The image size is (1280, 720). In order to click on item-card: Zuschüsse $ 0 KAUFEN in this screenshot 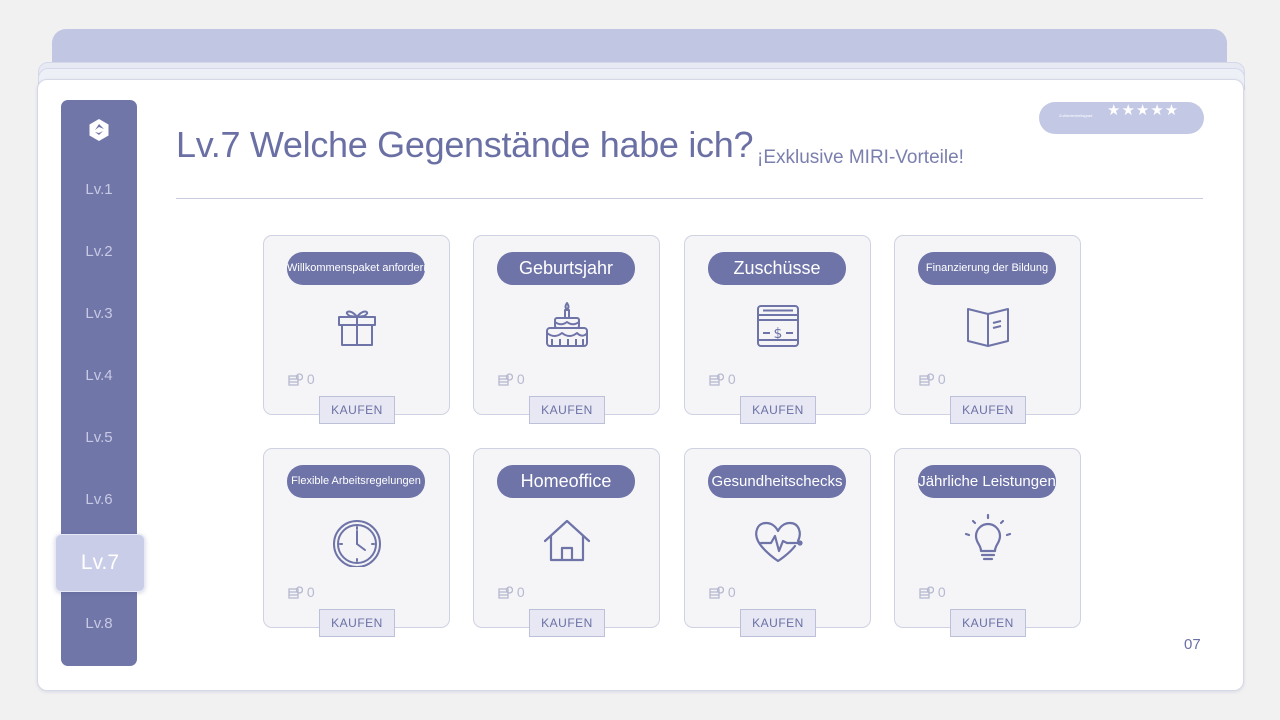, I will do `click(777, 329)`.